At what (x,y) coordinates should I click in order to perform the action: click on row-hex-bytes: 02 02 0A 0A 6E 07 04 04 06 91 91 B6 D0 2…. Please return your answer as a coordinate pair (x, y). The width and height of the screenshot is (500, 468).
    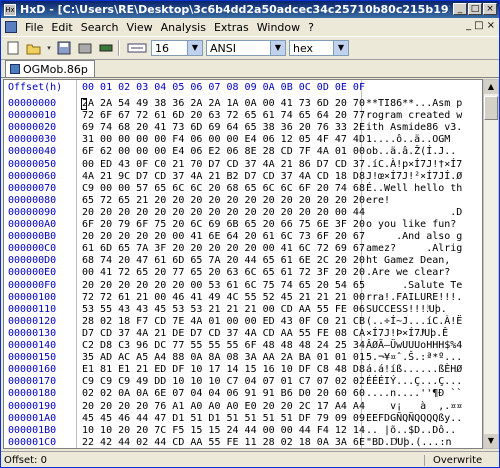
    Looking at the image, I should click on (223, 393).